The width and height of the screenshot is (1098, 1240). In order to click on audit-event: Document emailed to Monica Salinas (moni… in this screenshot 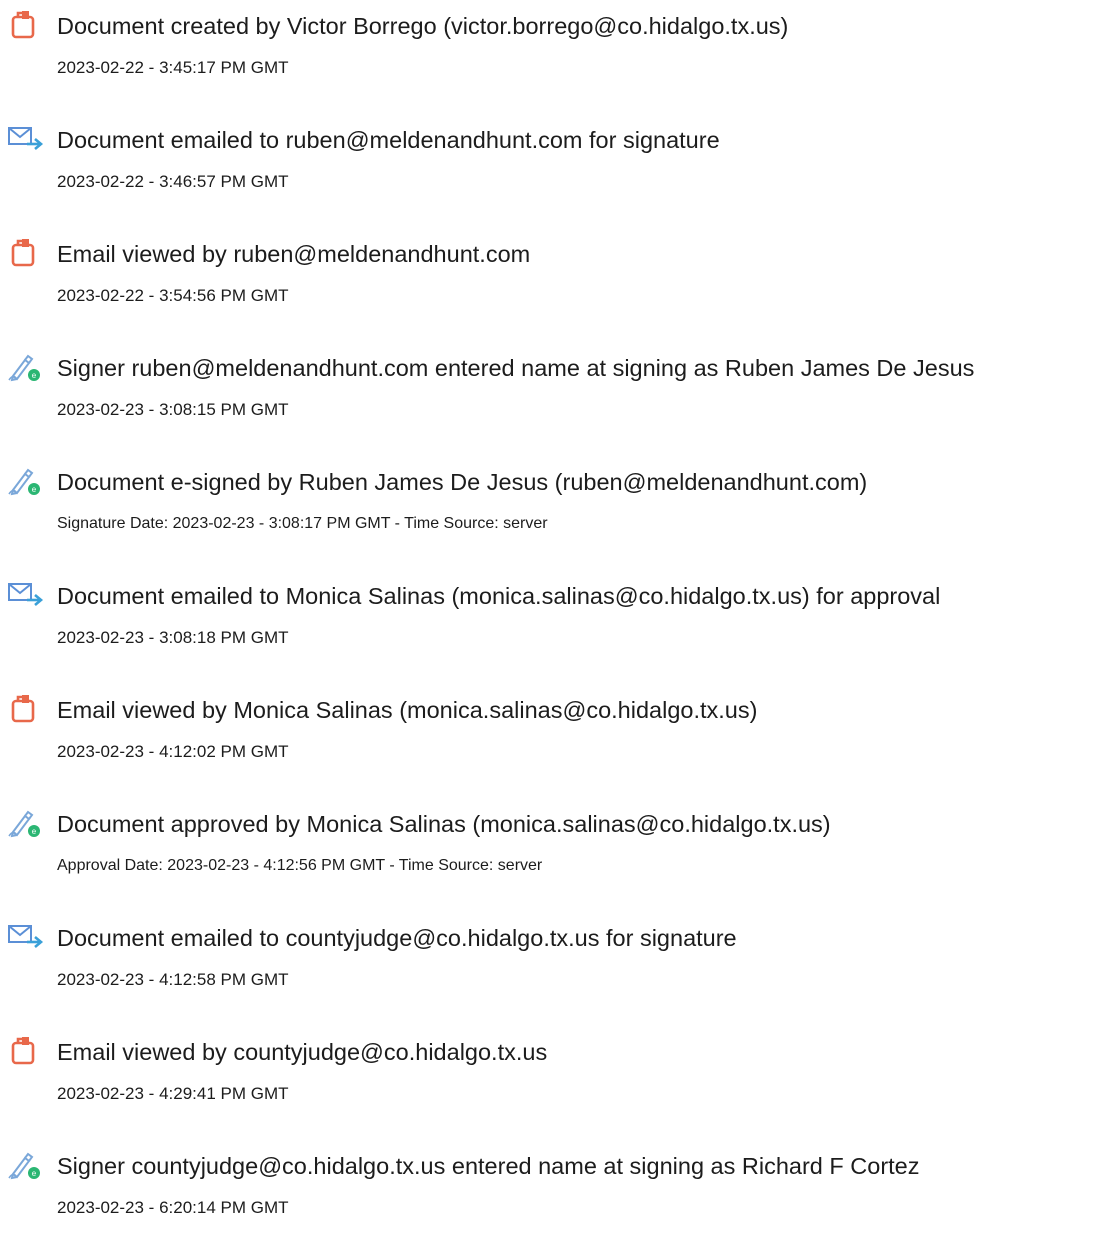, I will do `click(549, 620)`.